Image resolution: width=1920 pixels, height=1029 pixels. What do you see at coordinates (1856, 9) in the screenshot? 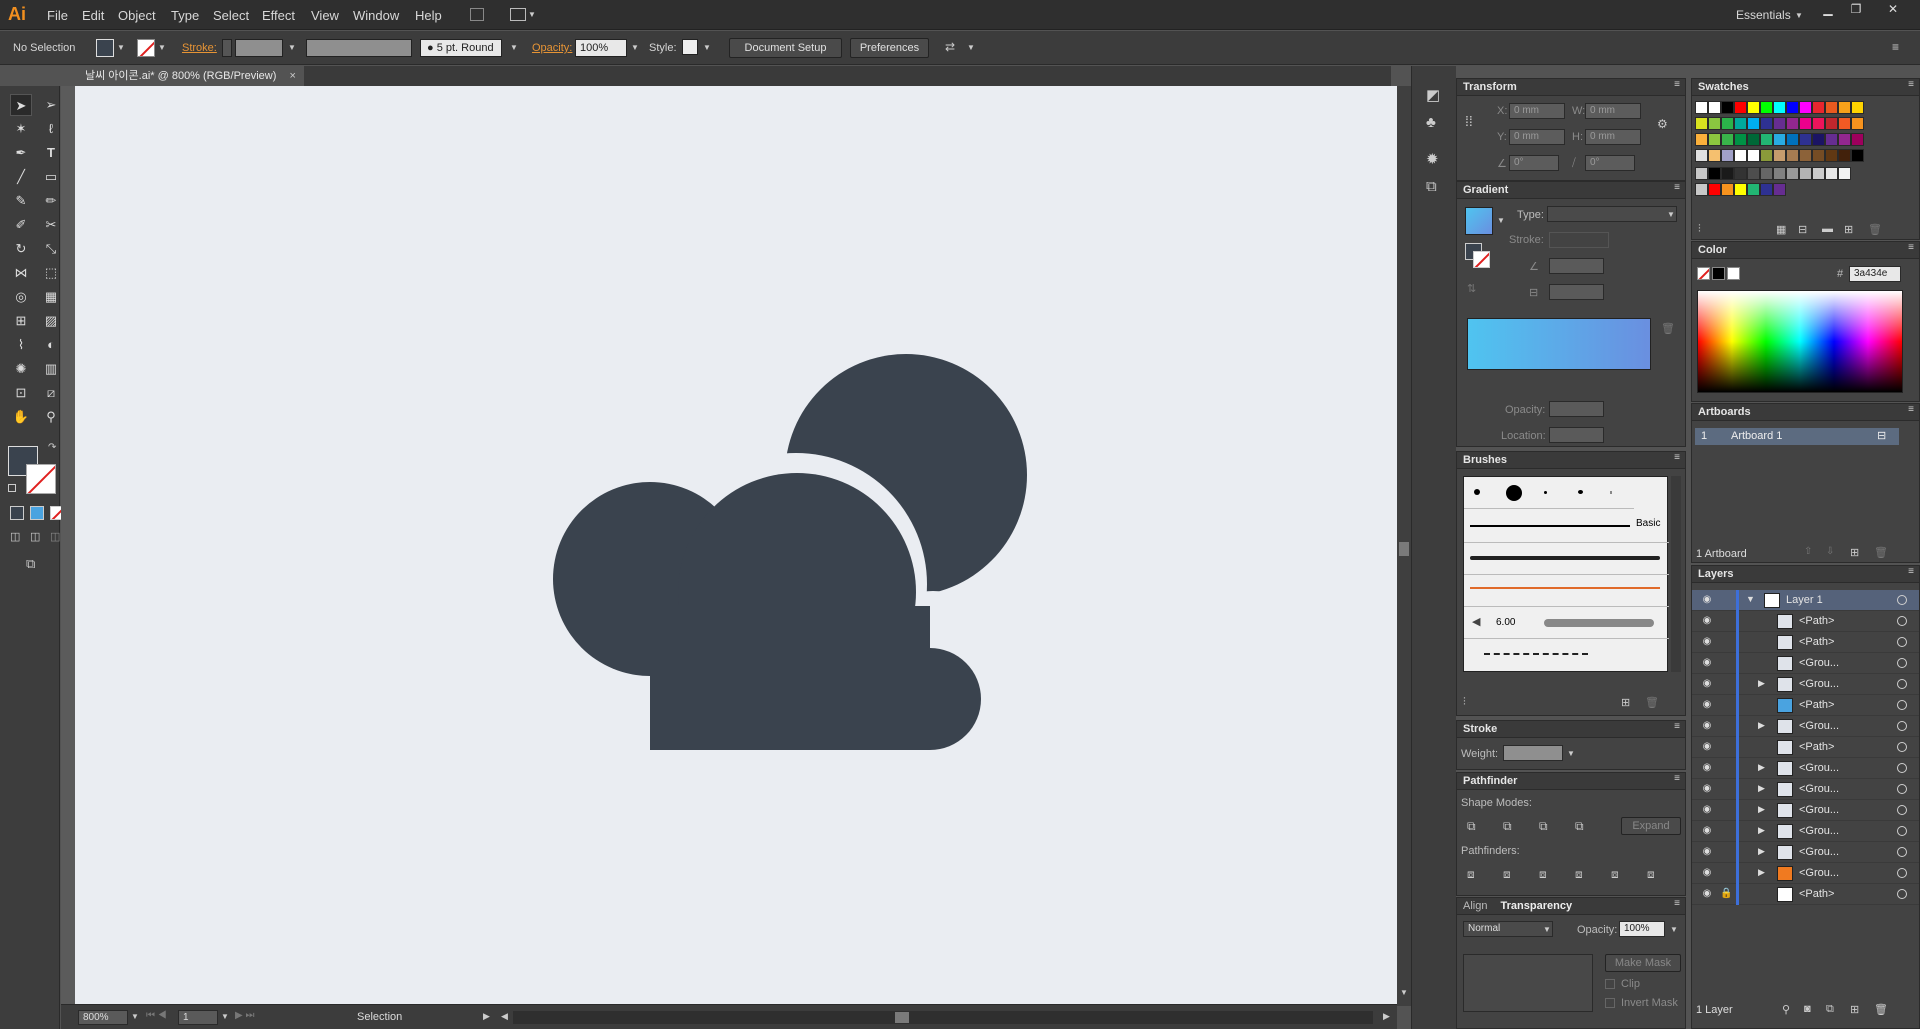
I see `restore-icon: ❐` at bounding box center [1856, 9].